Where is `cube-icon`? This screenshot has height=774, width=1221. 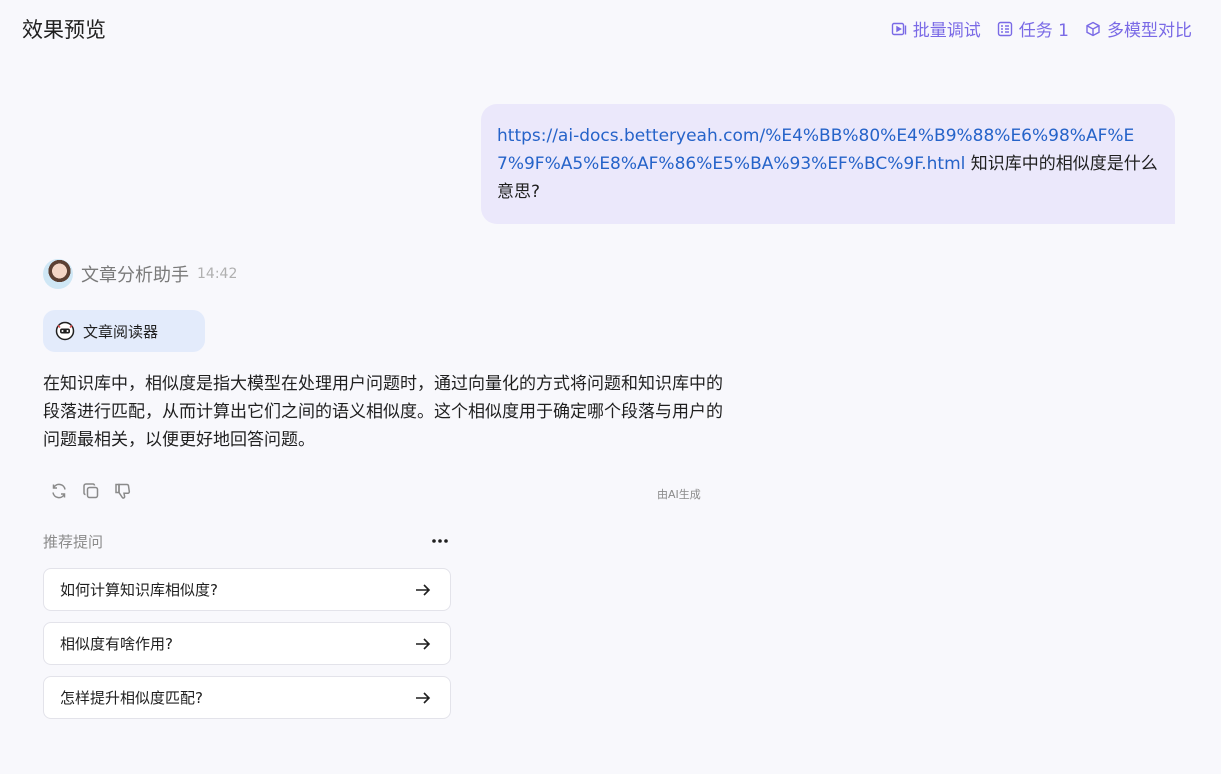 cube-icon is located at coordinates (1093, 28).